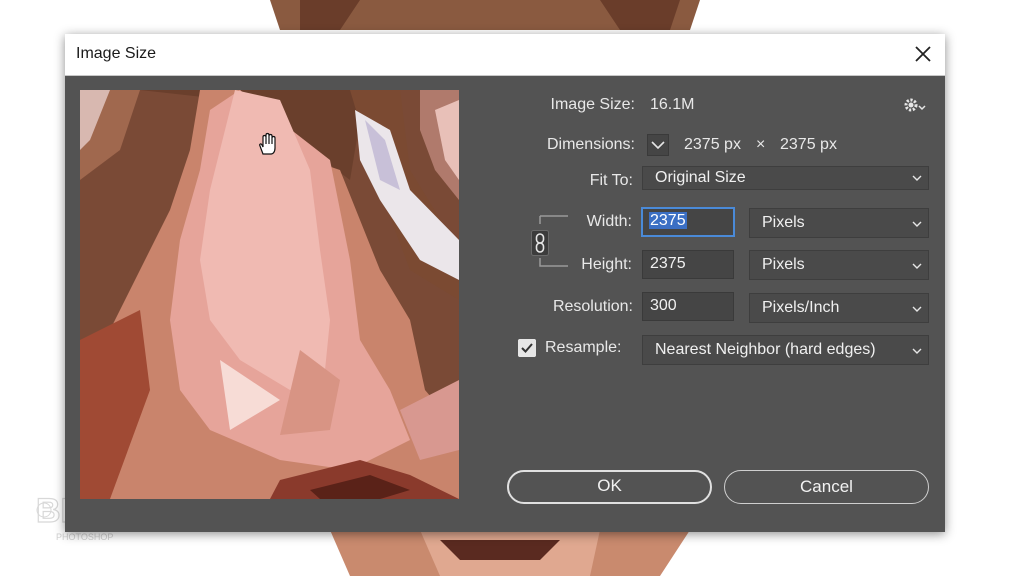 This screenshot has width=1024, height=576. I want to click on resolution-value: 300, so click(663, 305).